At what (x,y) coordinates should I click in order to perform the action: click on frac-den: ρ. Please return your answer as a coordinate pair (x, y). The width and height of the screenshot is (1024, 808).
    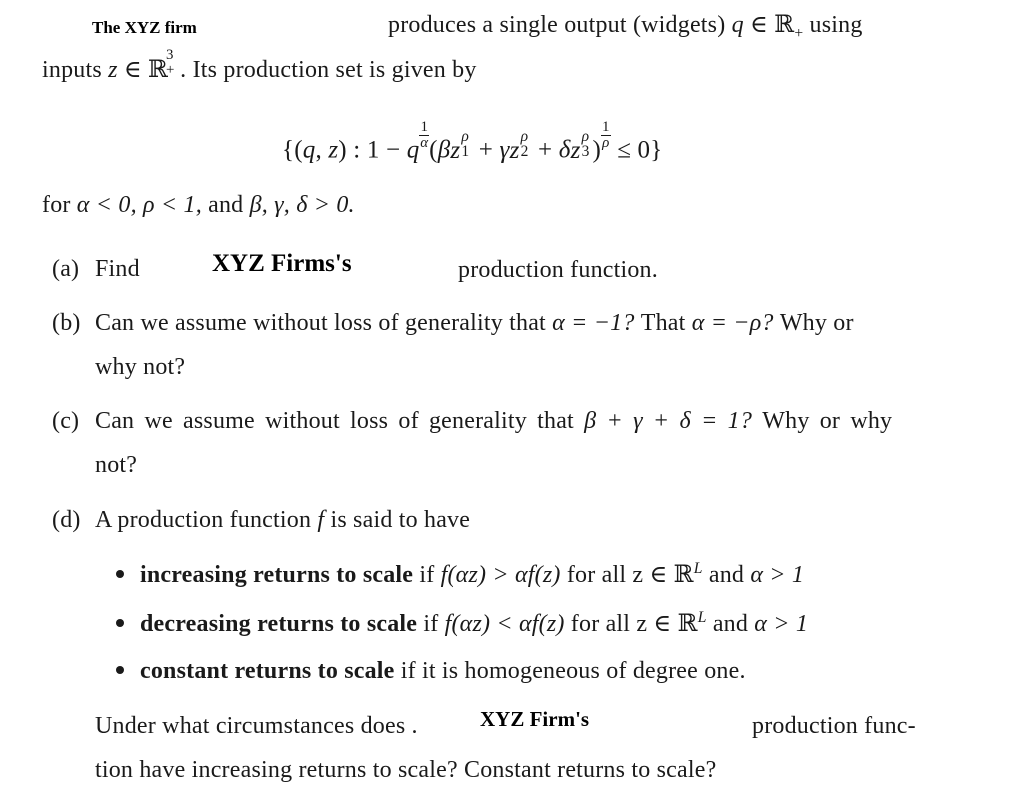
    Looking at the image, I should click on (606, 143).